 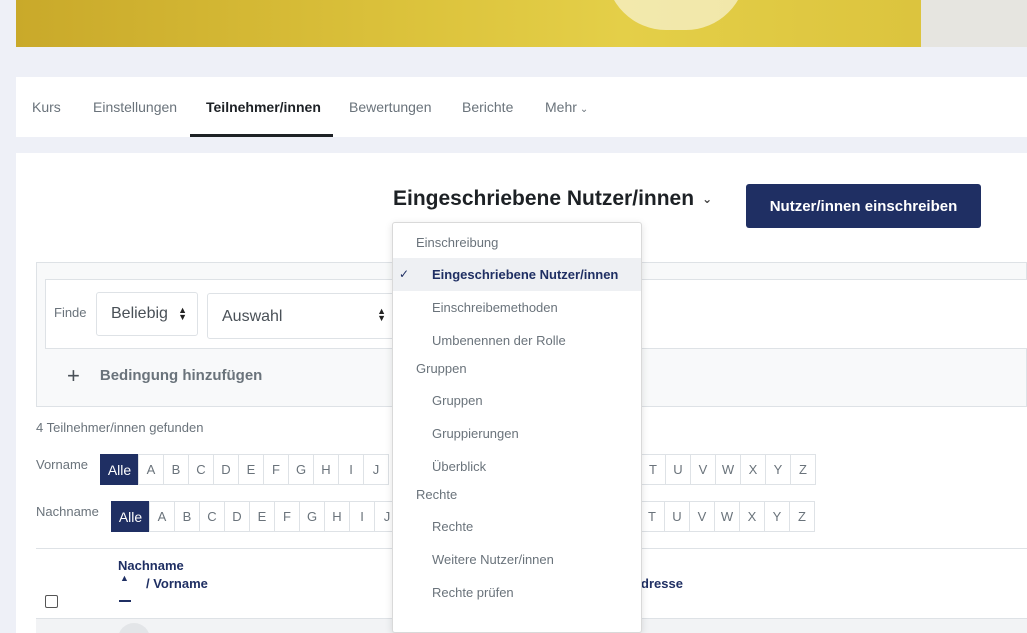 I want to click on lastname-initial-c: C, so click(x=212, y=516).